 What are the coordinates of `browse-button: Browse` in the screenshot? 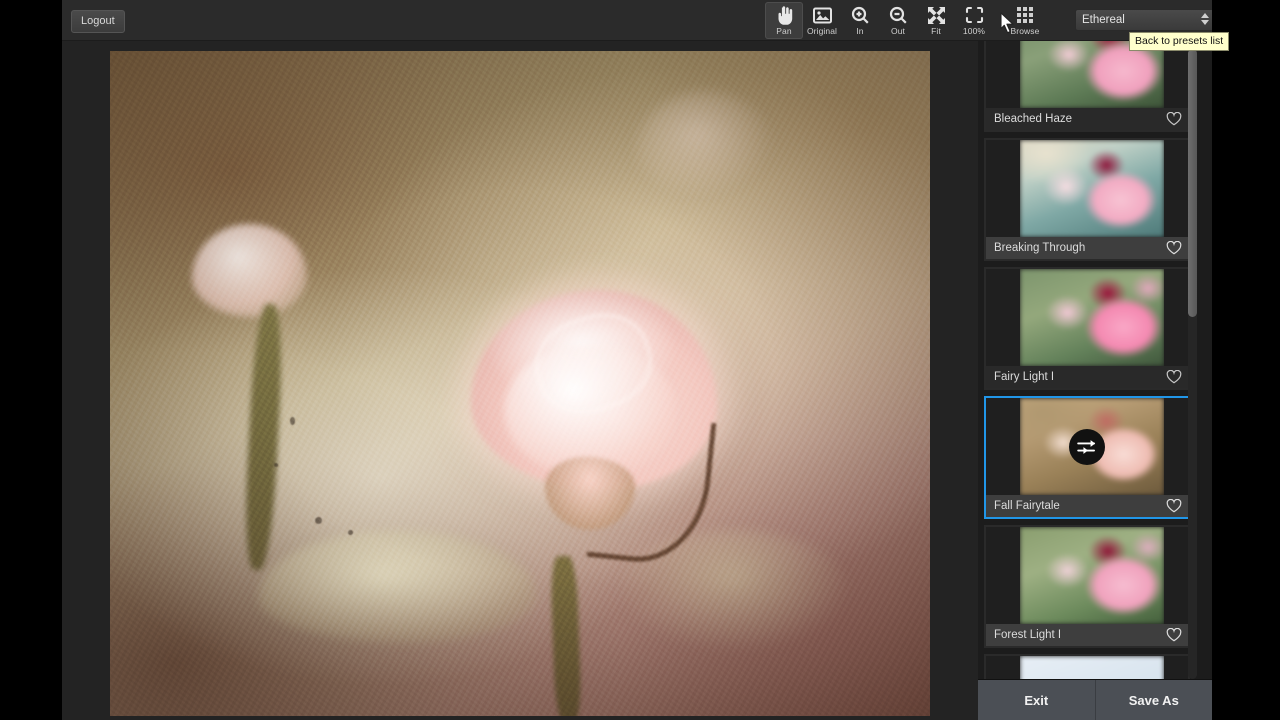 It's located at (1025, 20).